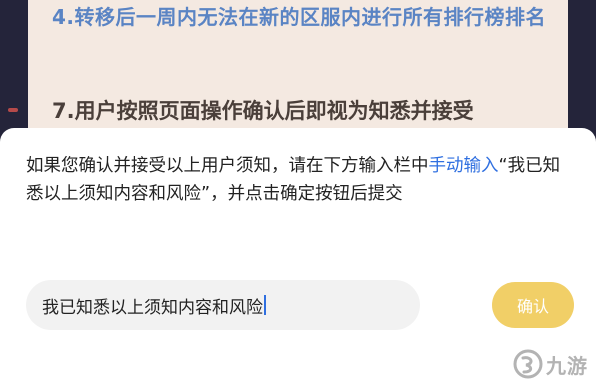 The image size is (596, 384). Describe the element at coordinates (463, 166) in the screenshot. I see `manual-input-link: 手动输入` at that location.